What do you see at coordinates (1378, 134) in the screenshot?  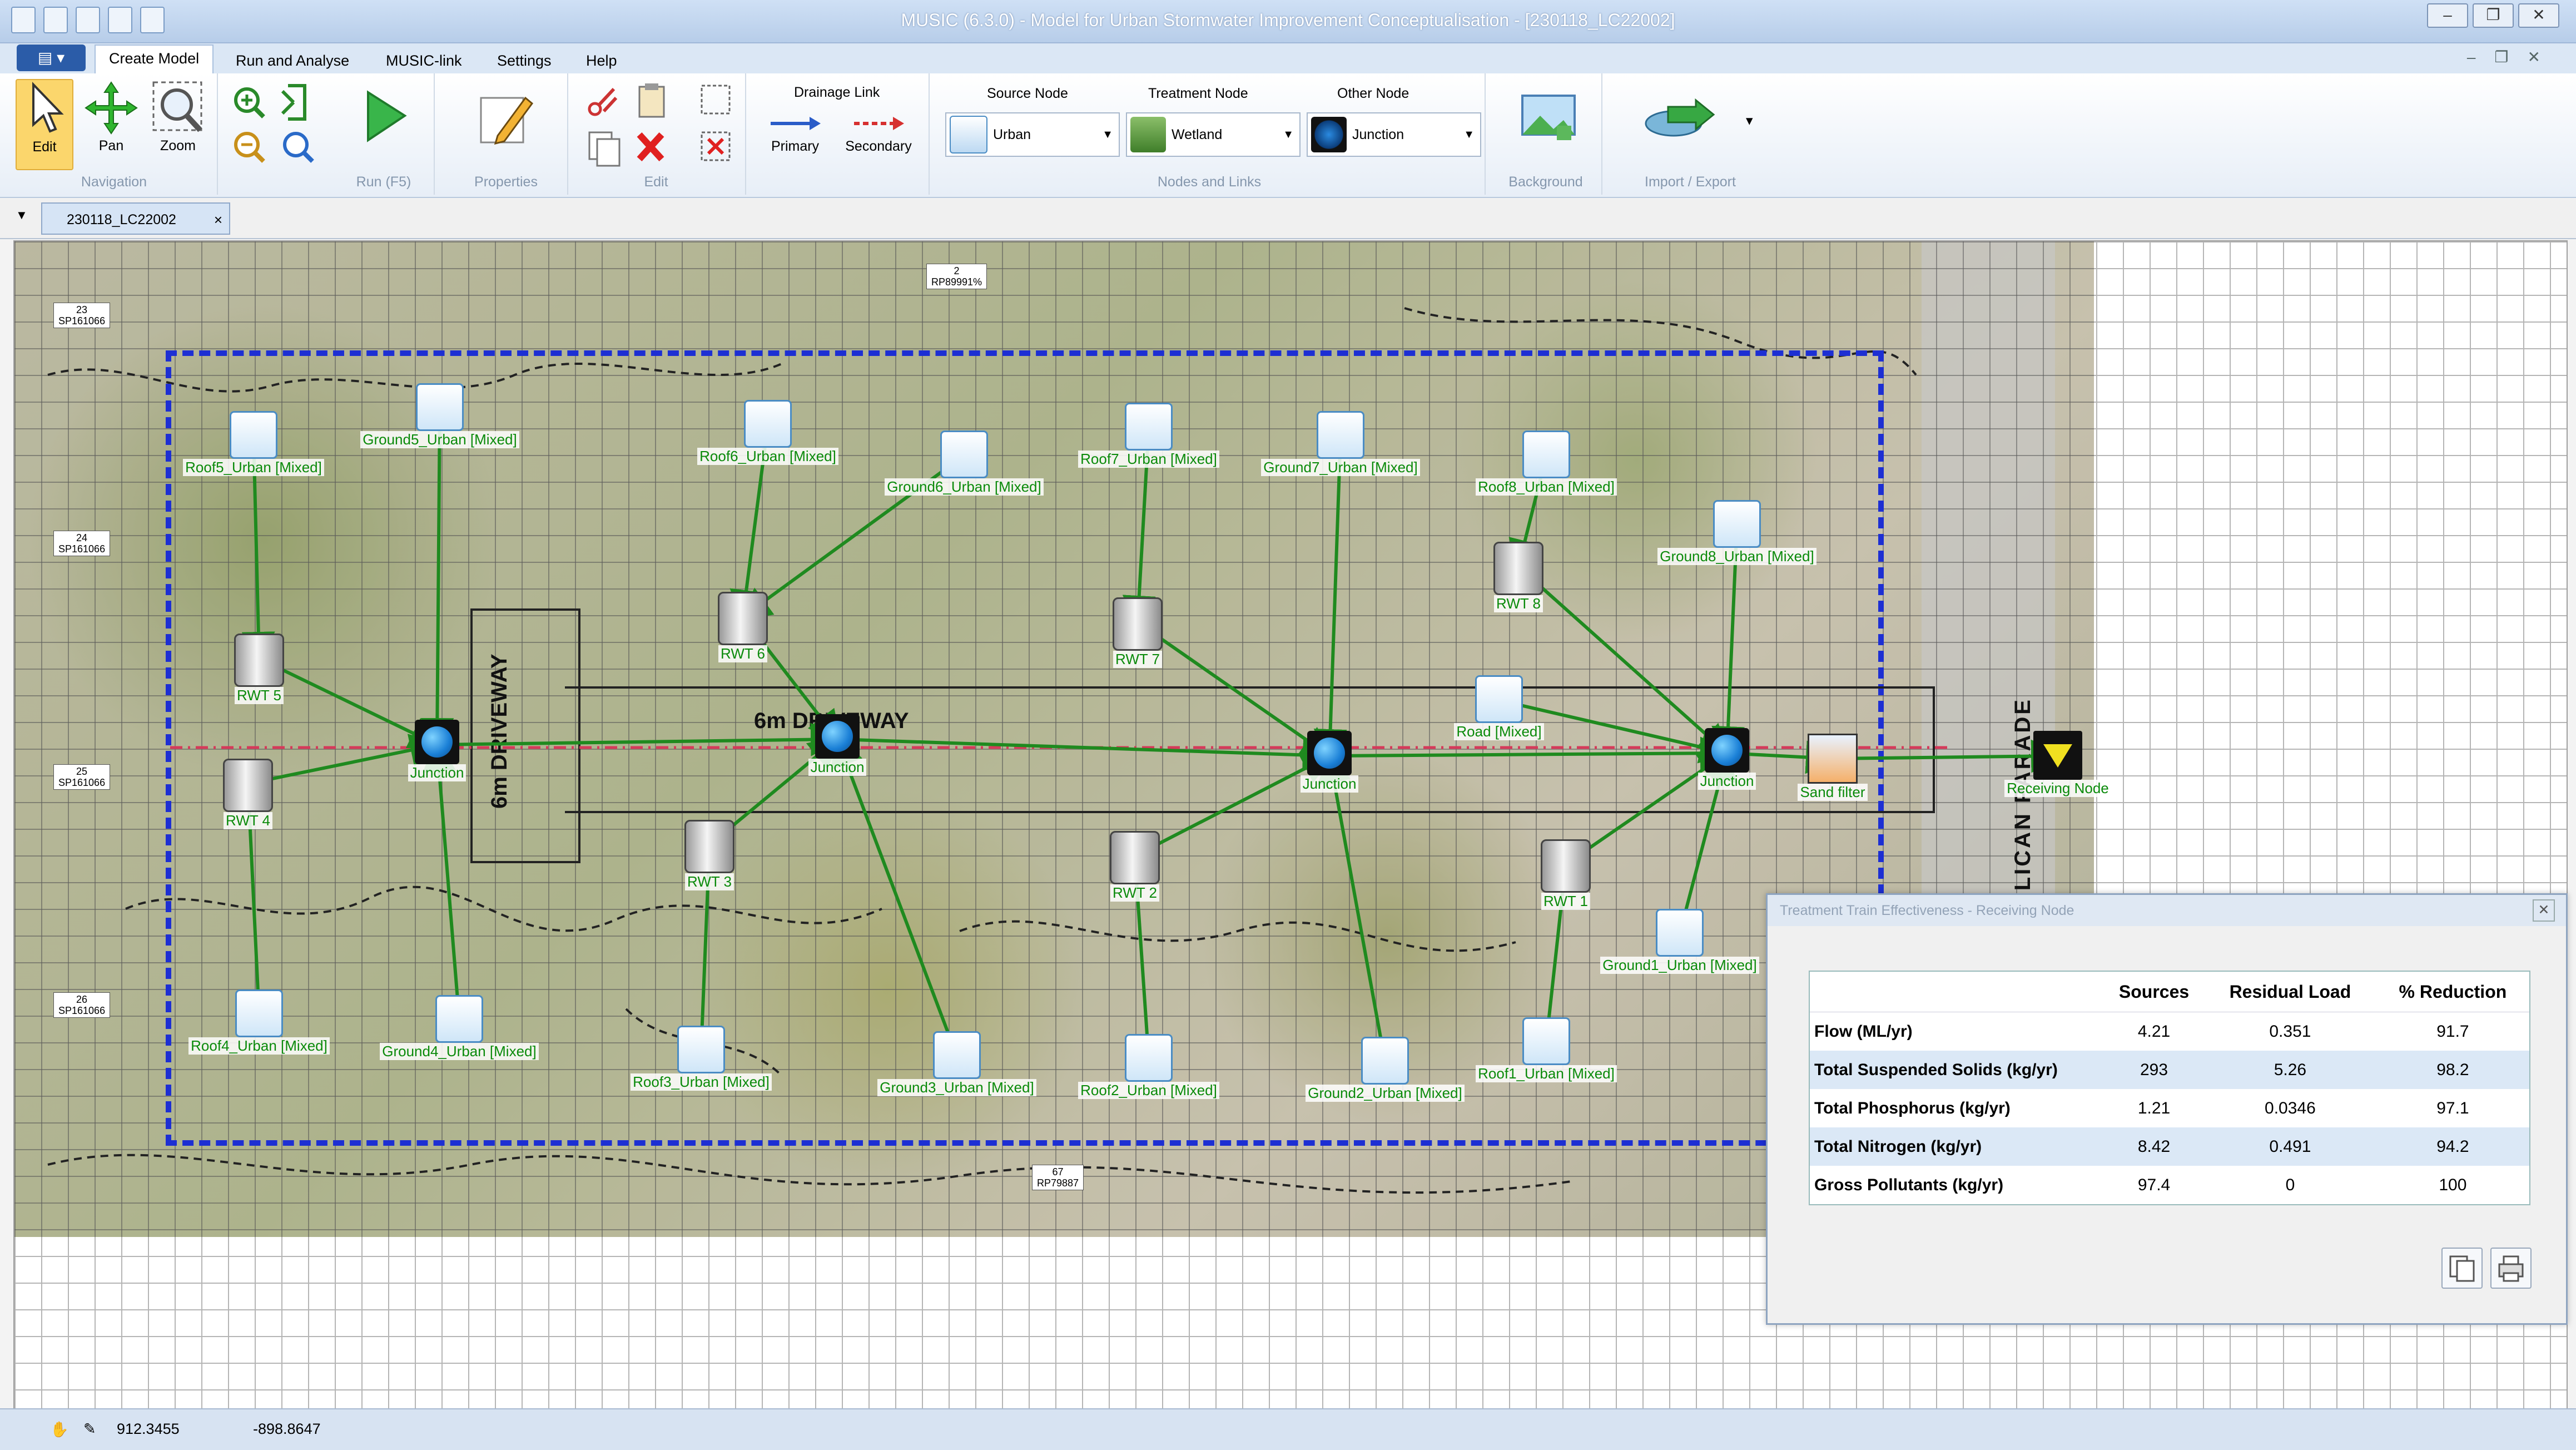 I see `other-node-value: Junction` at bounding box center [1378, 134].